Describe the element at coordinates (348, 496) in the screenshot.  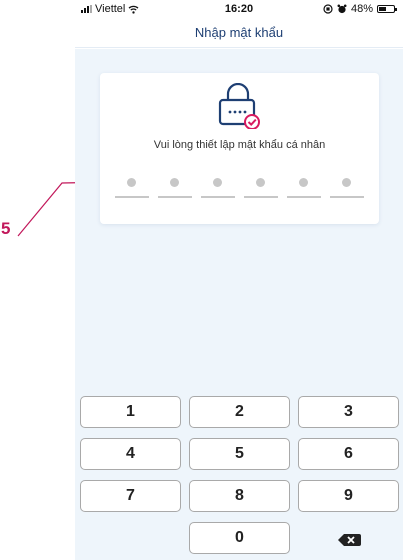
I see `key-9: 9` at that location.